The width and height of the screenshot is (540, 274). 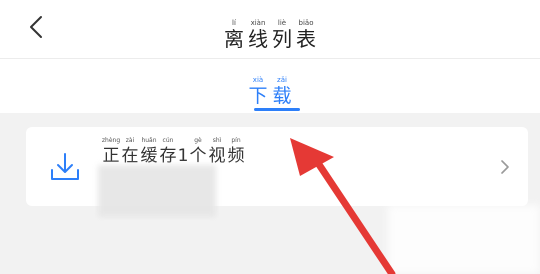 What do you see at coordinates (157, 191) in the screenshot?
I see `blurred-content` at bounding box center [157, 191].